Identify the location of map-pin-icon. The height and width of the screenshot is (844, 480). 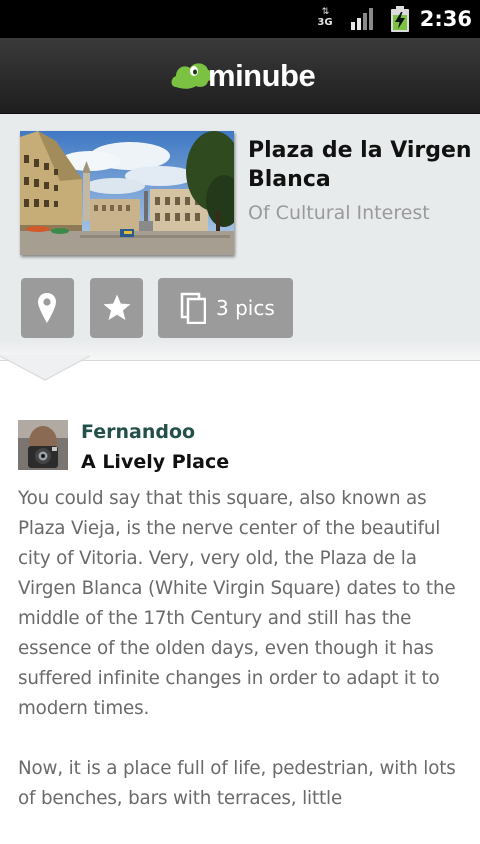
(47, 308).